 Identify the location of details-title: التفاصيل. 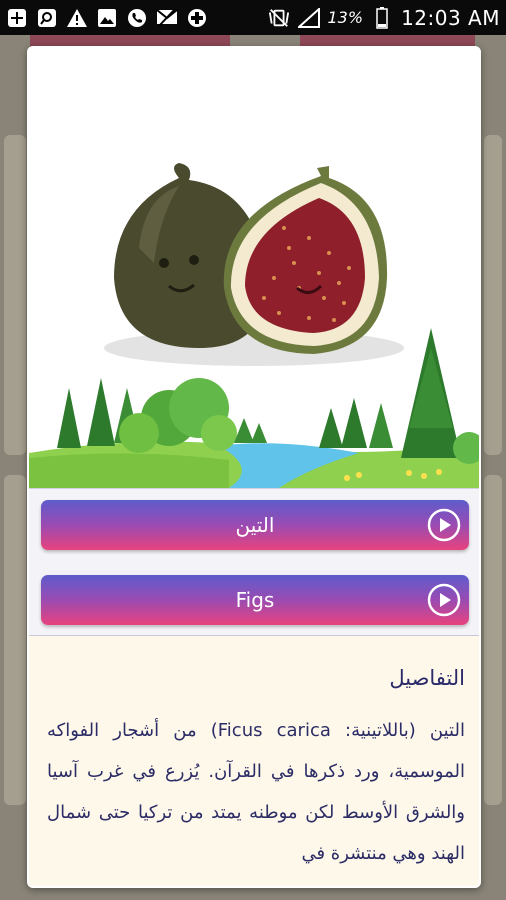
(427, 678).